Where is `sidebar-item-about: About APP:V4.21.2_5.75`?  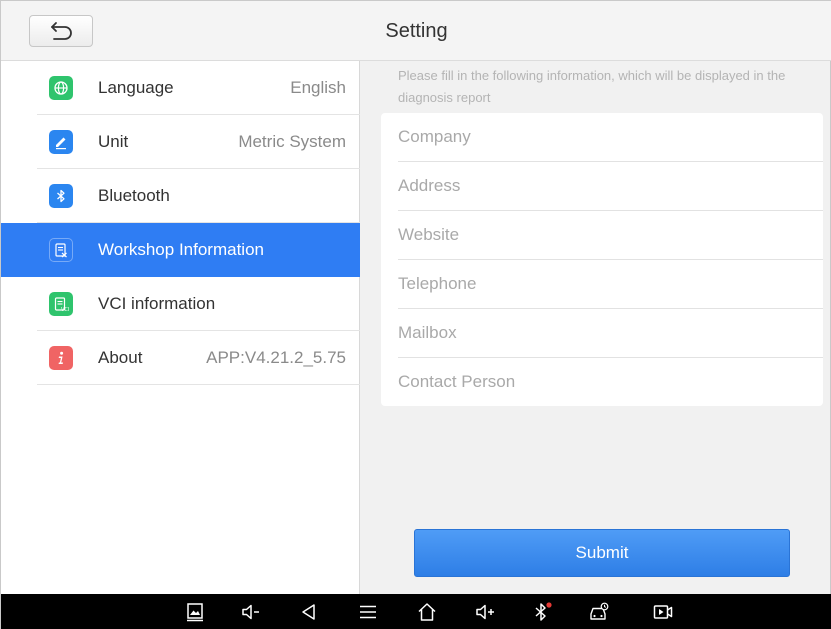 sidebar-item-about: About APP:V4.21.2_5.75 is located at coordinates (180, 358).